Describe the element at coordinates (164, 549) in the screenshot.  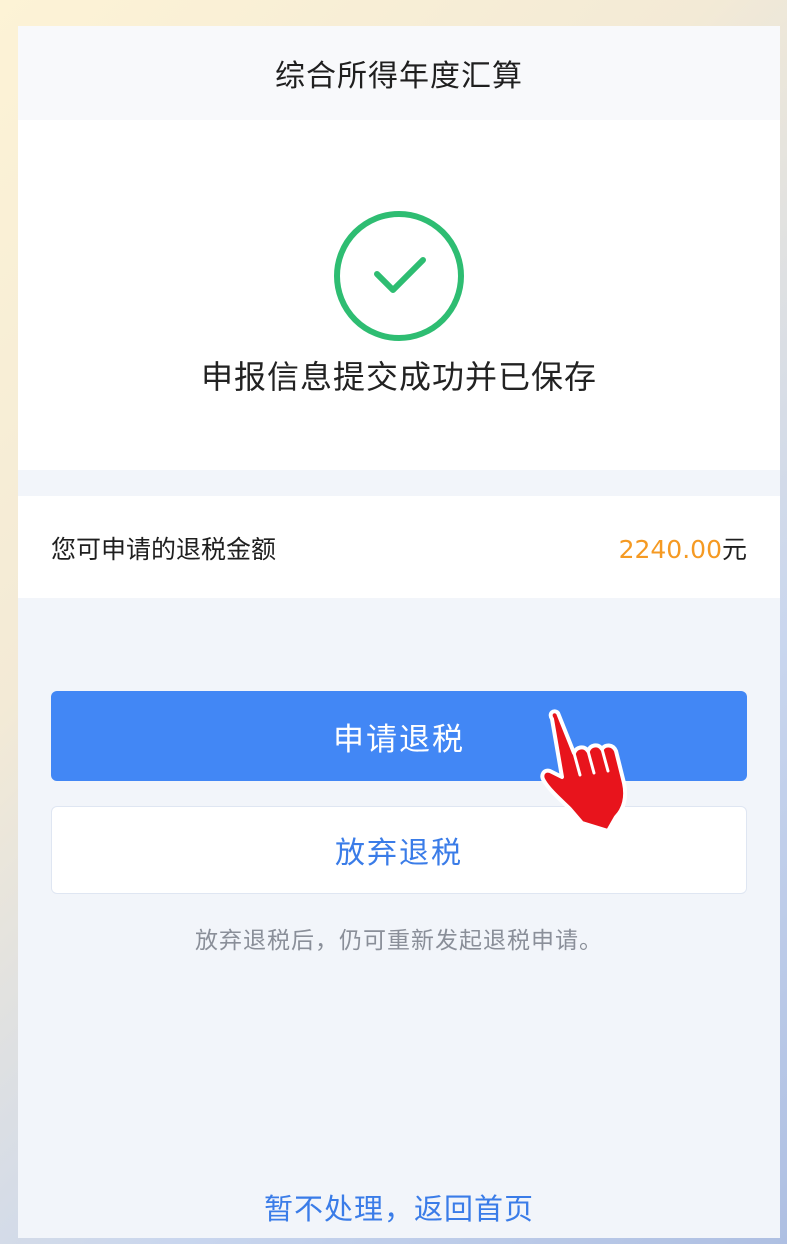
I see `refund-amount-label: 您可申请的退税金额` at that location.